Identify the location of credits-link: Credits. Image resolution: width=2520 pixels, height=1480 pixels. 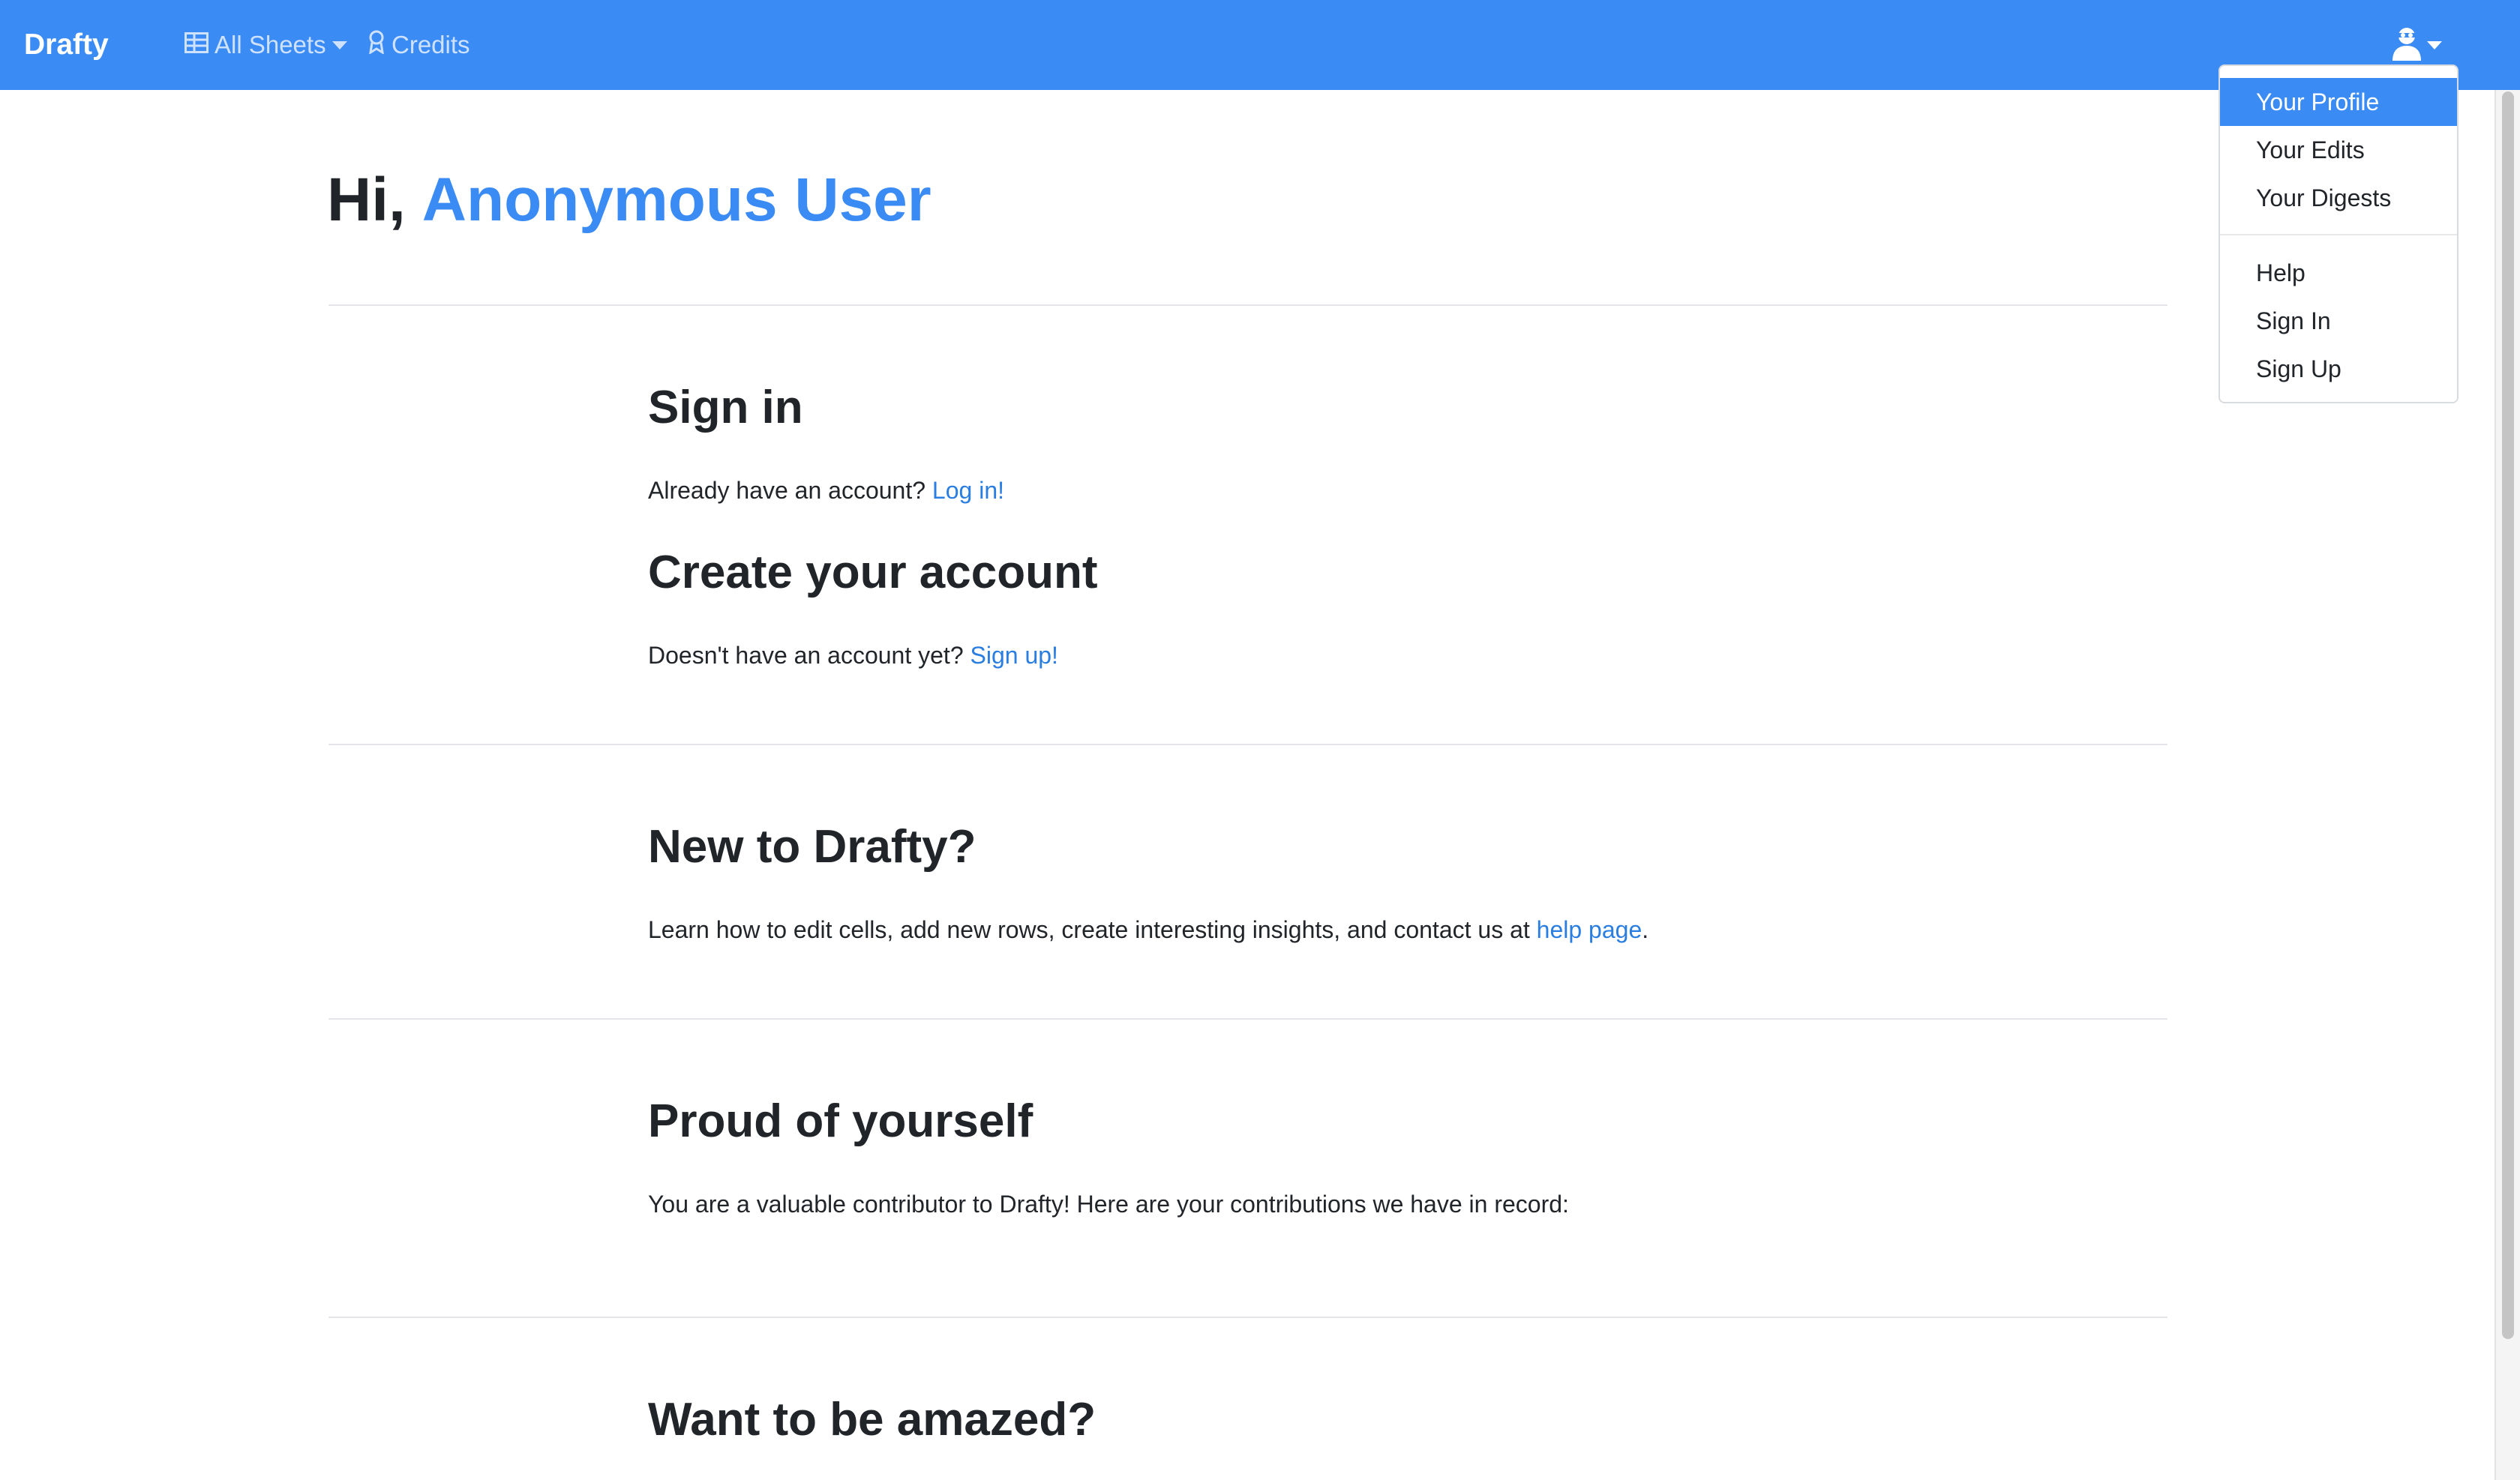
(419, 45).